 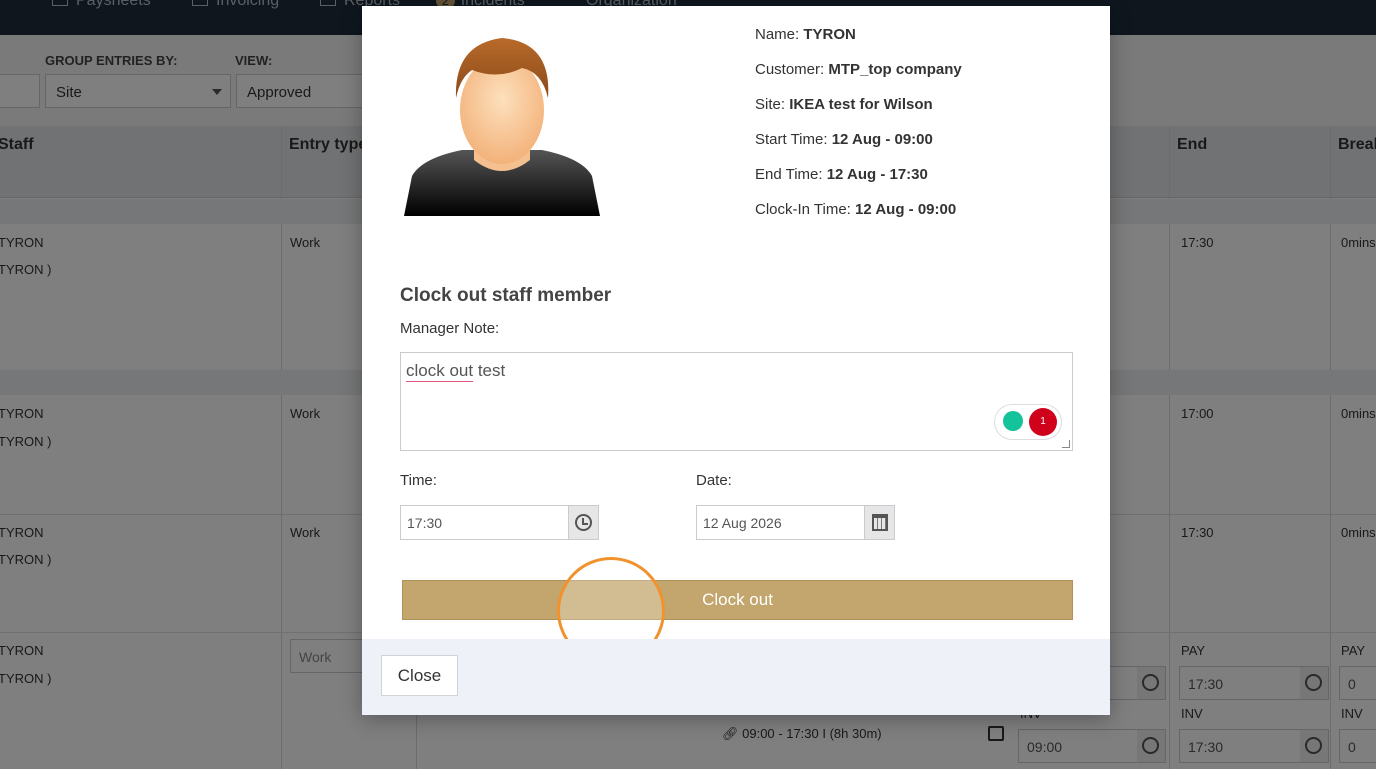 I want to click on grammarly-count-icon: 1, so click(x=1043, y=422).